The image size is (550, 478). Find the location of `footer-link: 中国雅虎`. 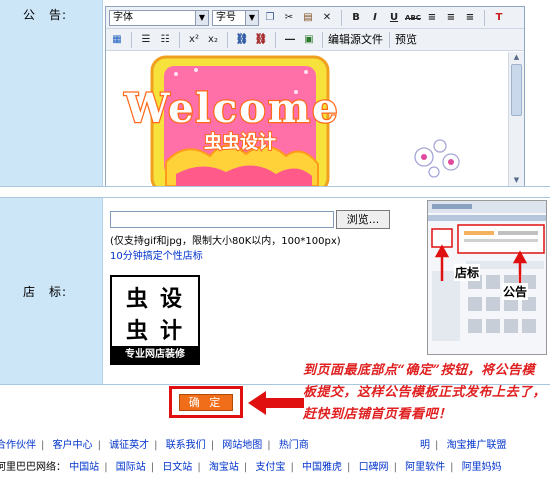

footer-link: 中国雅虎 is located at coordinates (322, 467).